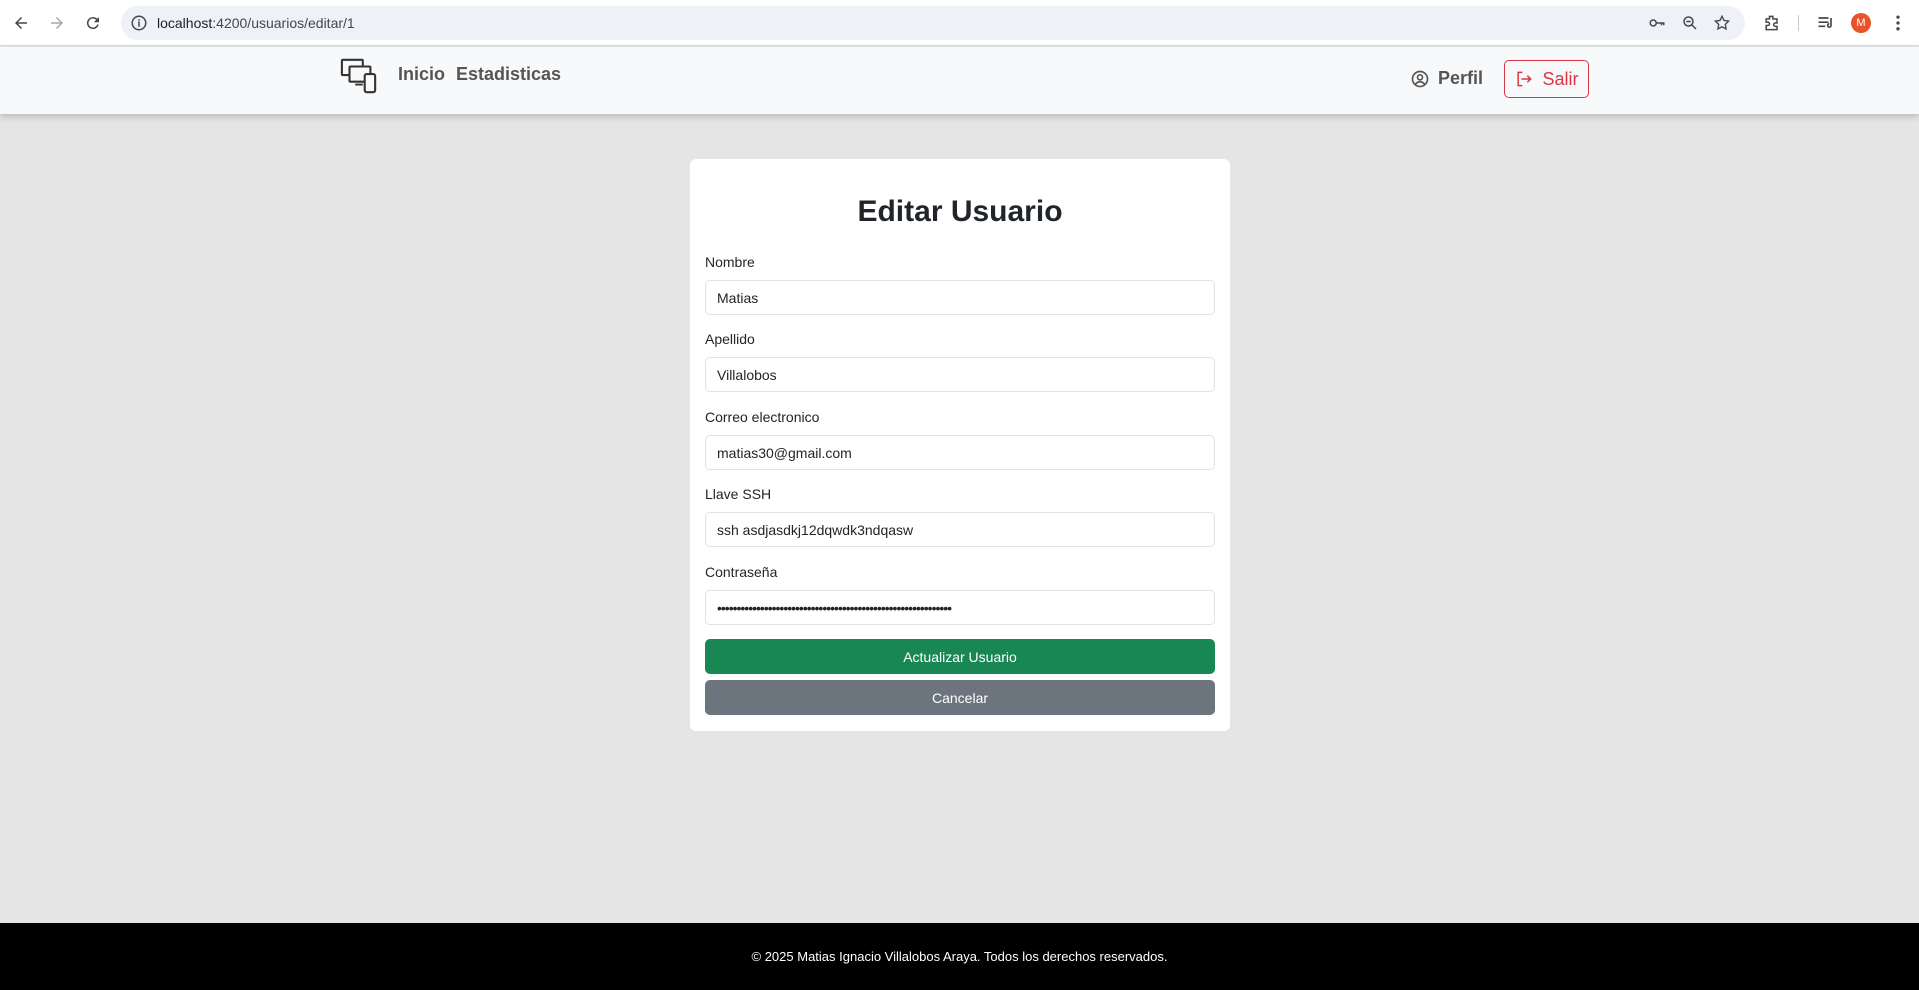  Describe the element at coordinates (730, 262) in the screenshot. I see `nombre-label: Nombre` at that location.